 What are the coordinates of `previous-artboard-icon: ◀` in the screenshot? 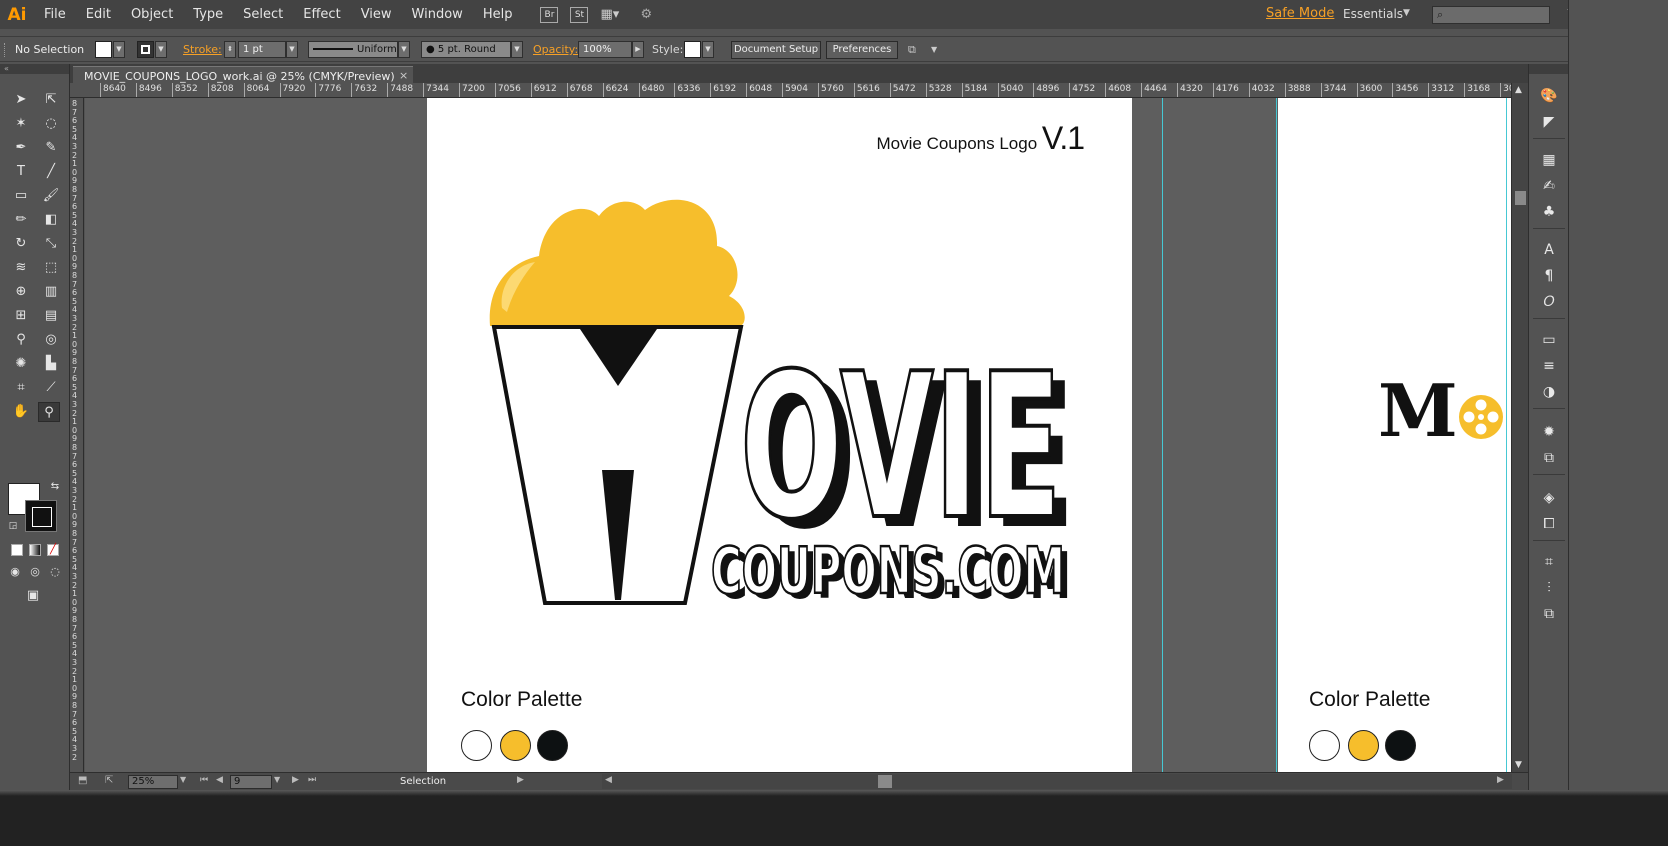 It's located at (219, 780).